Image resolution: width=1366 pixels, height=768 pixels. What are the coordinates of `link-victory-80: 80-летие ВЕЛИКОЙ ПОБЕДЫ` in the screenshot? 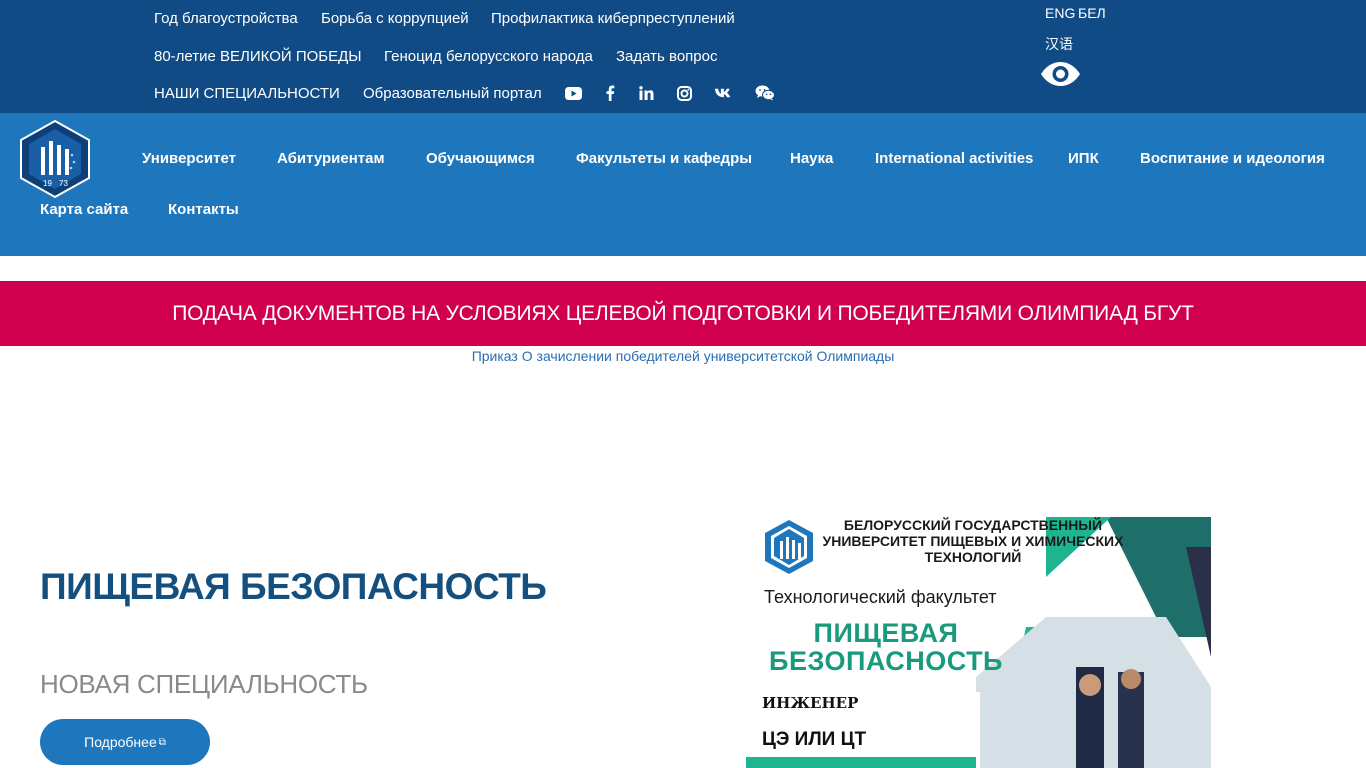 It's located at (258, 56).